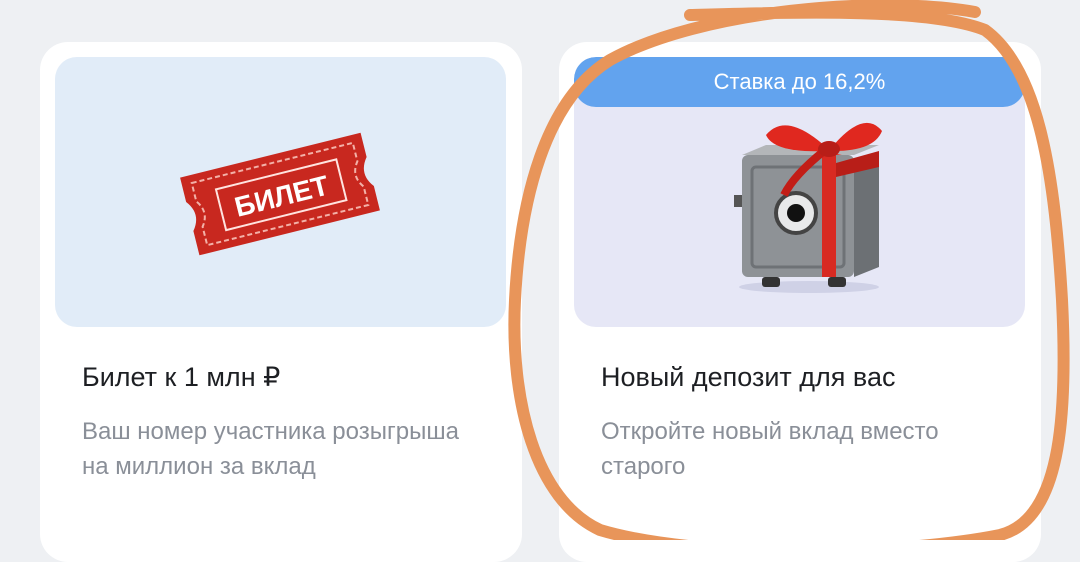 The height and width of the screenshot is (562, 1080). I want to click on card-title: Билет к 1 млн ₽, so click(181, 377).